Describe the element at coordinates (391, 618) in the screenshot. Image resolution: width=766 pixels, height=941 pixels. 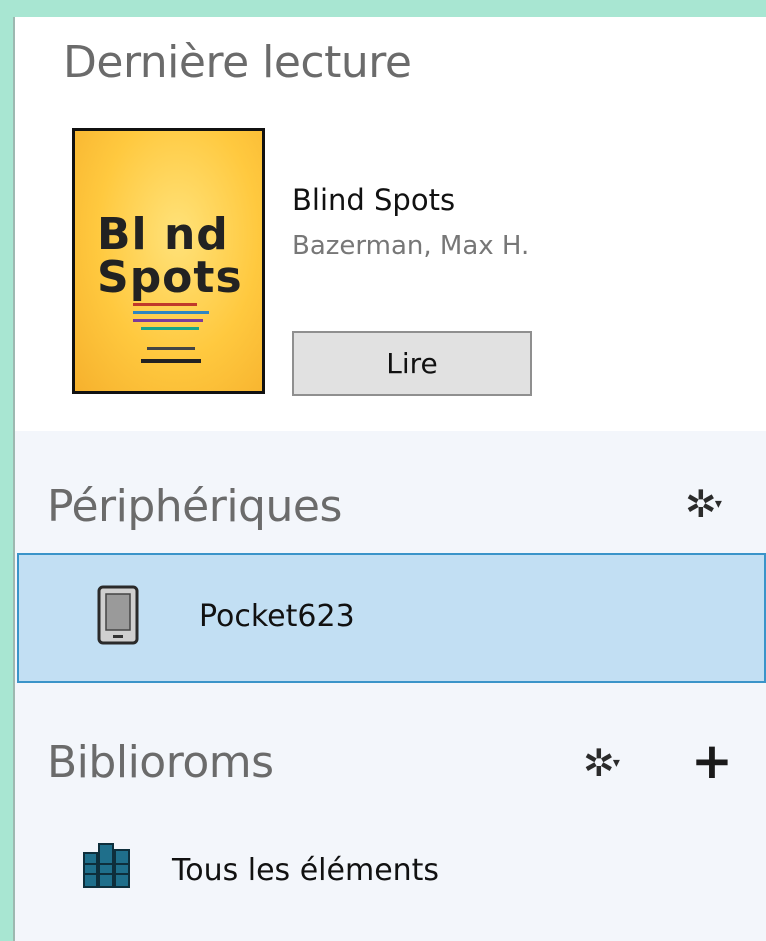
I see `device-item-pocket623: Pocket623` at that location.